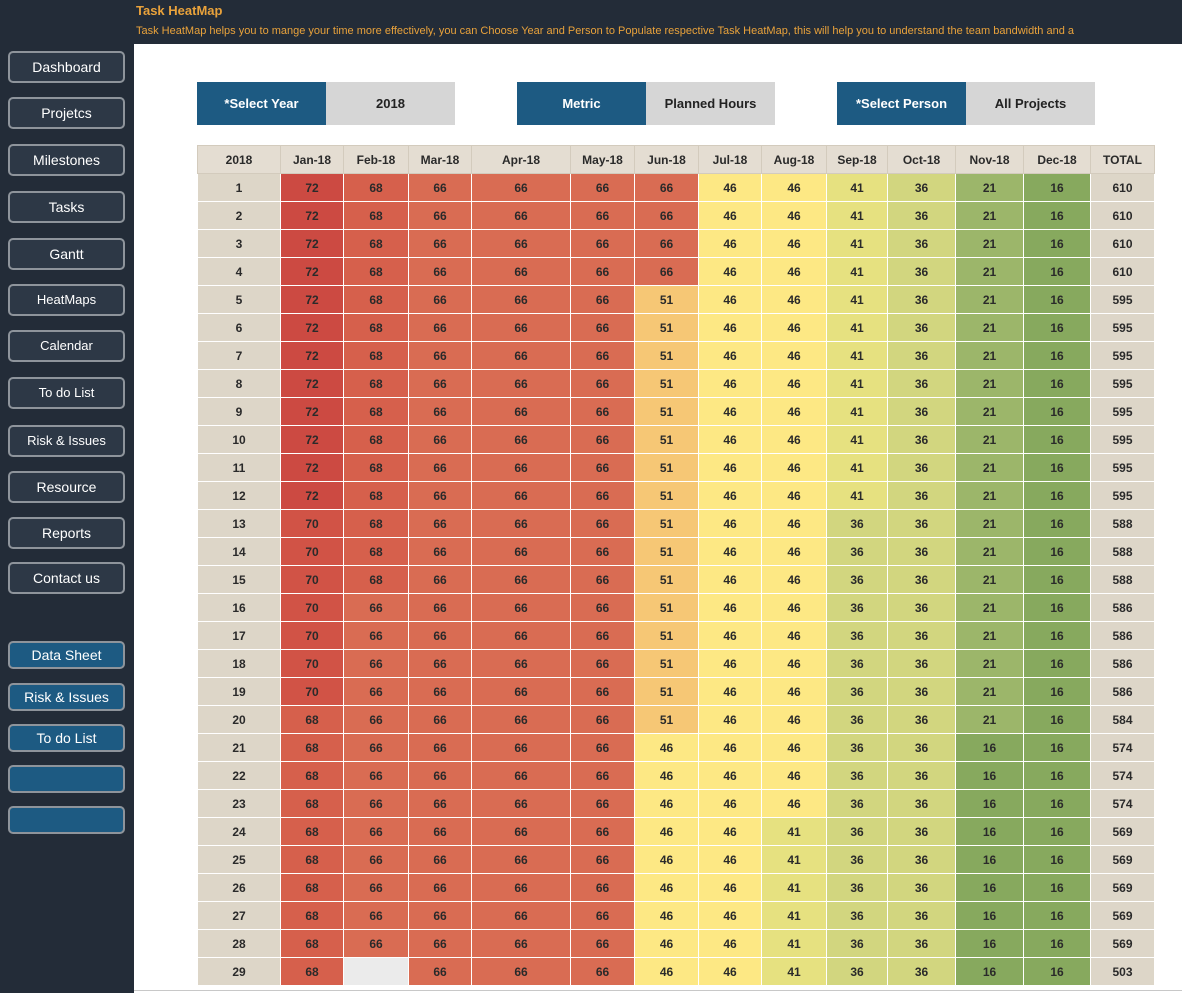  What do you see at coordinates (1030, 103) in the screenshot?
I see `person-selector-value: All Projects` at bounding box center [1030, 103].